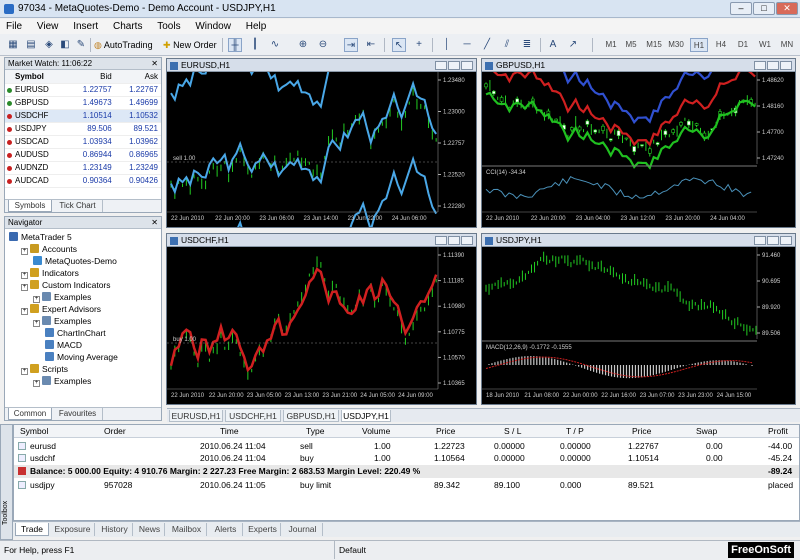 Image resolution: width=800 pixels, height=560 pixels. What do you see at coordinates (49, 45) in the screenshot?
I see `market-watch-icon: ◈` at bounding box center [49, 45].